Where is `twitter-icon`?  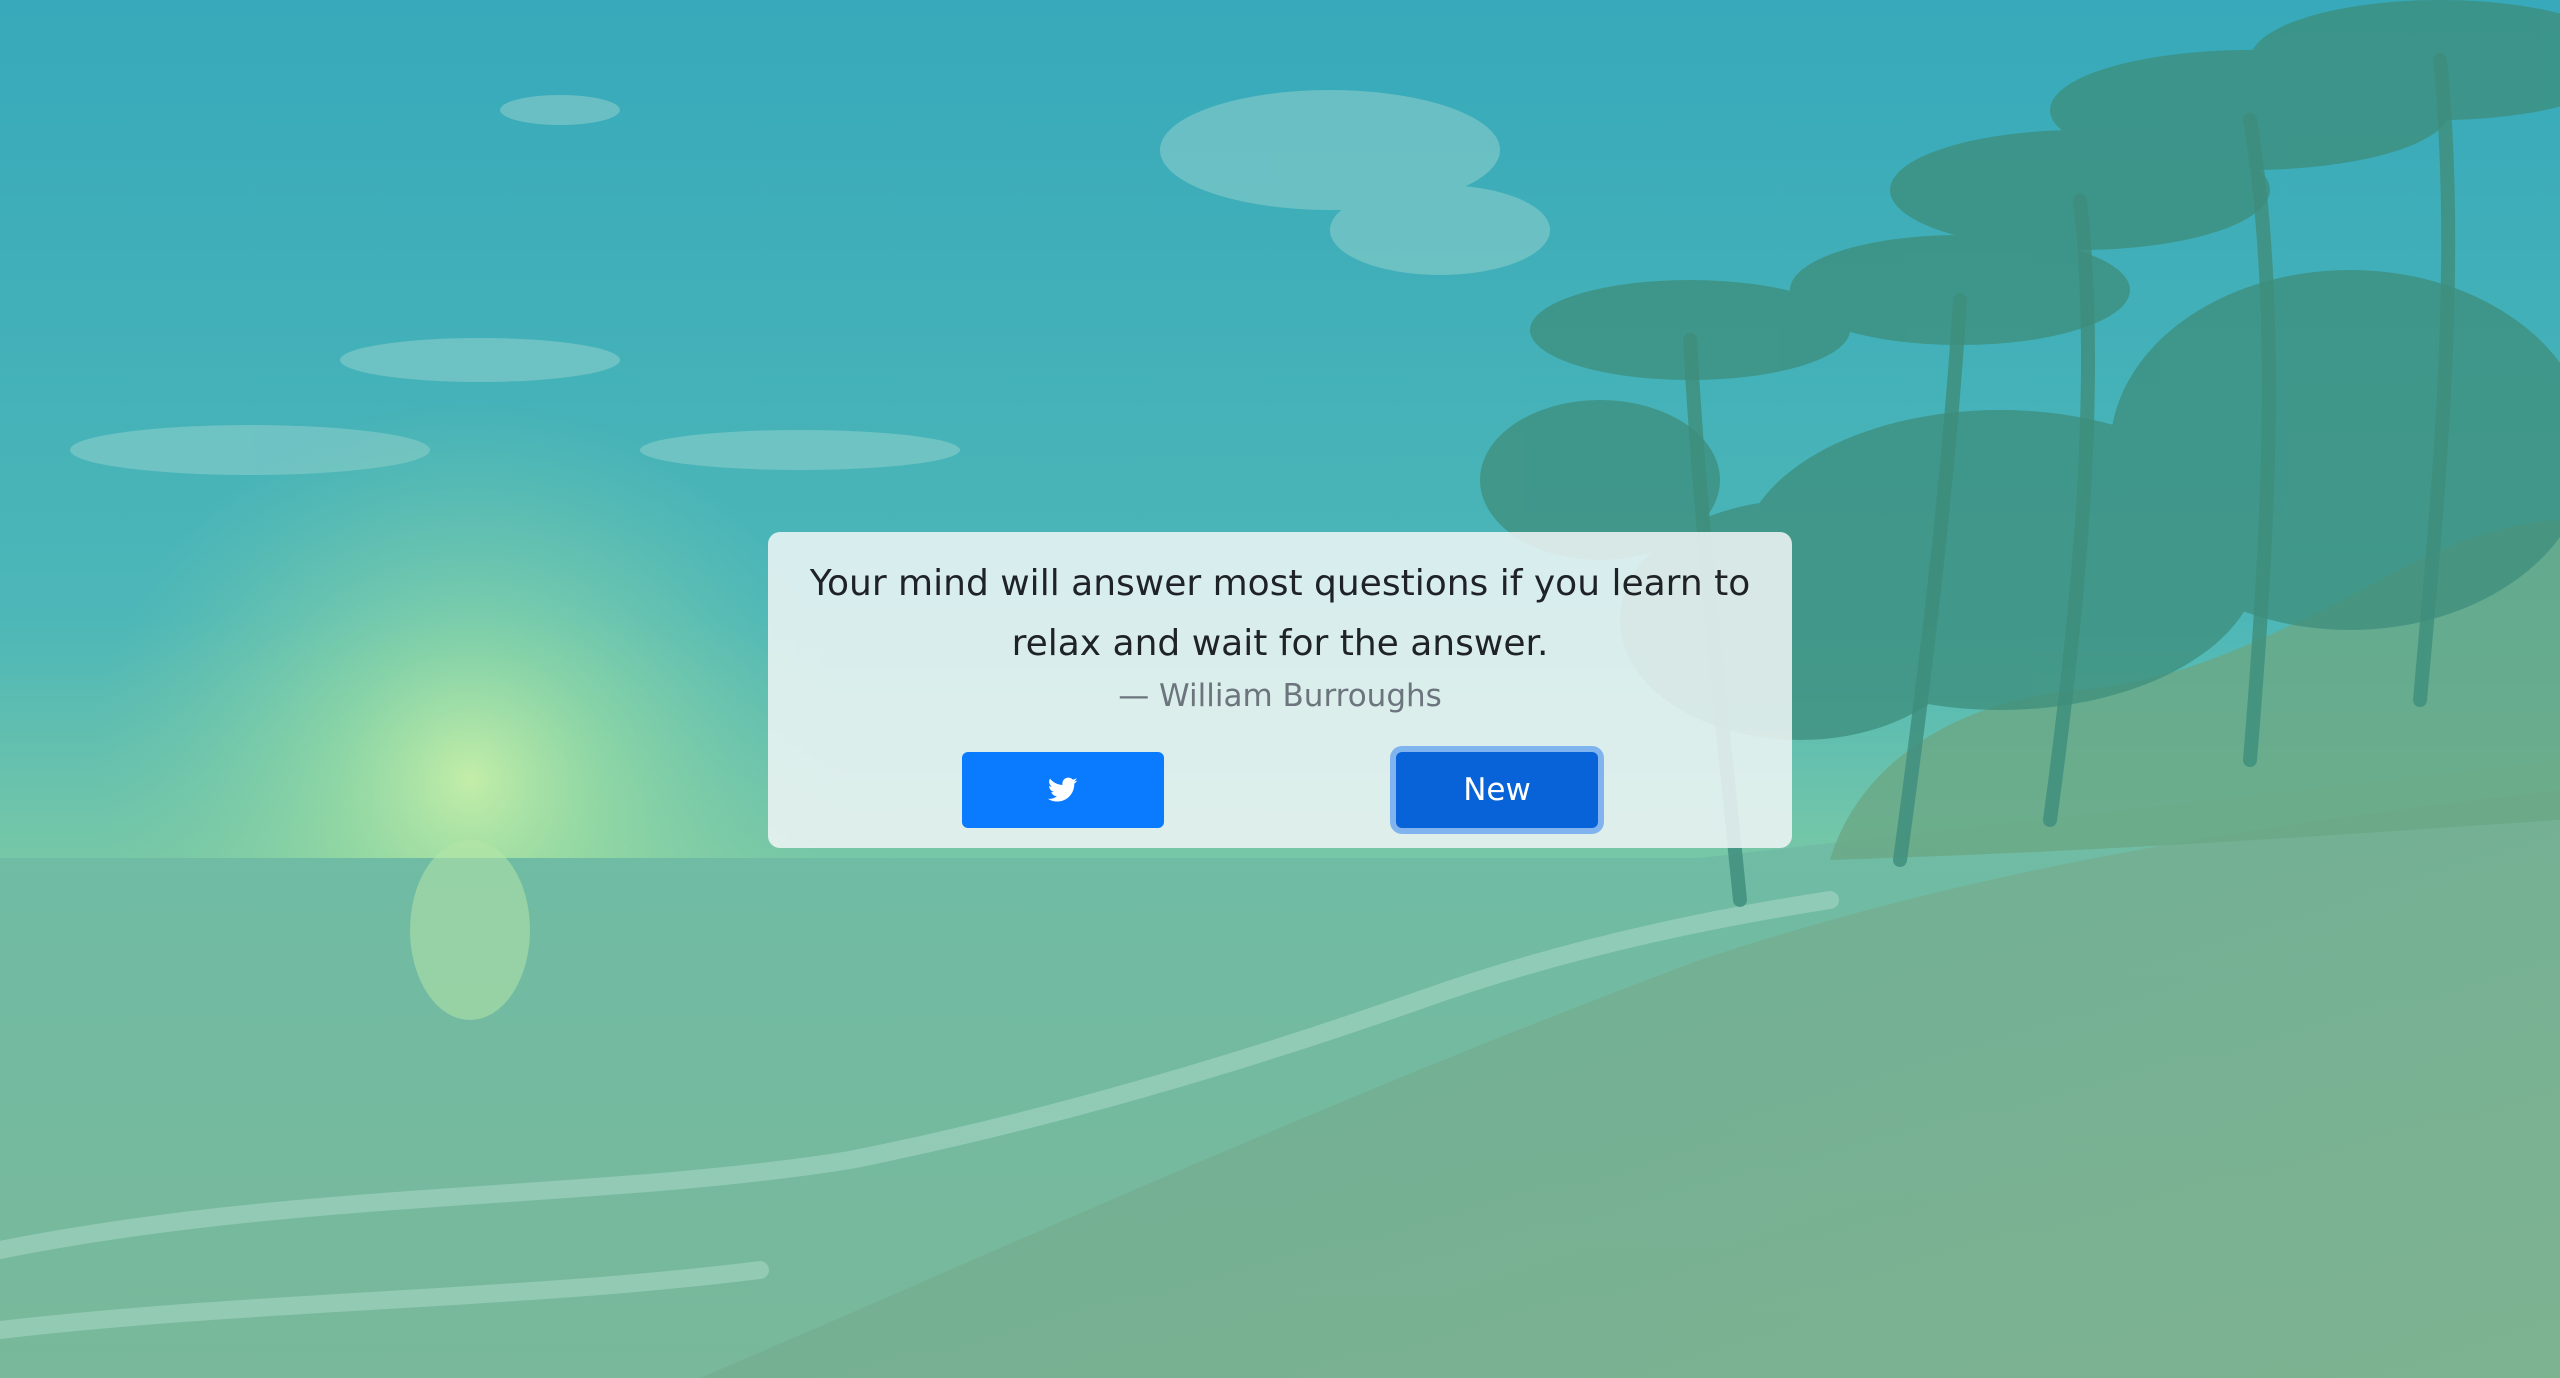
twitter-icon is located at coordinates (1063, 789).